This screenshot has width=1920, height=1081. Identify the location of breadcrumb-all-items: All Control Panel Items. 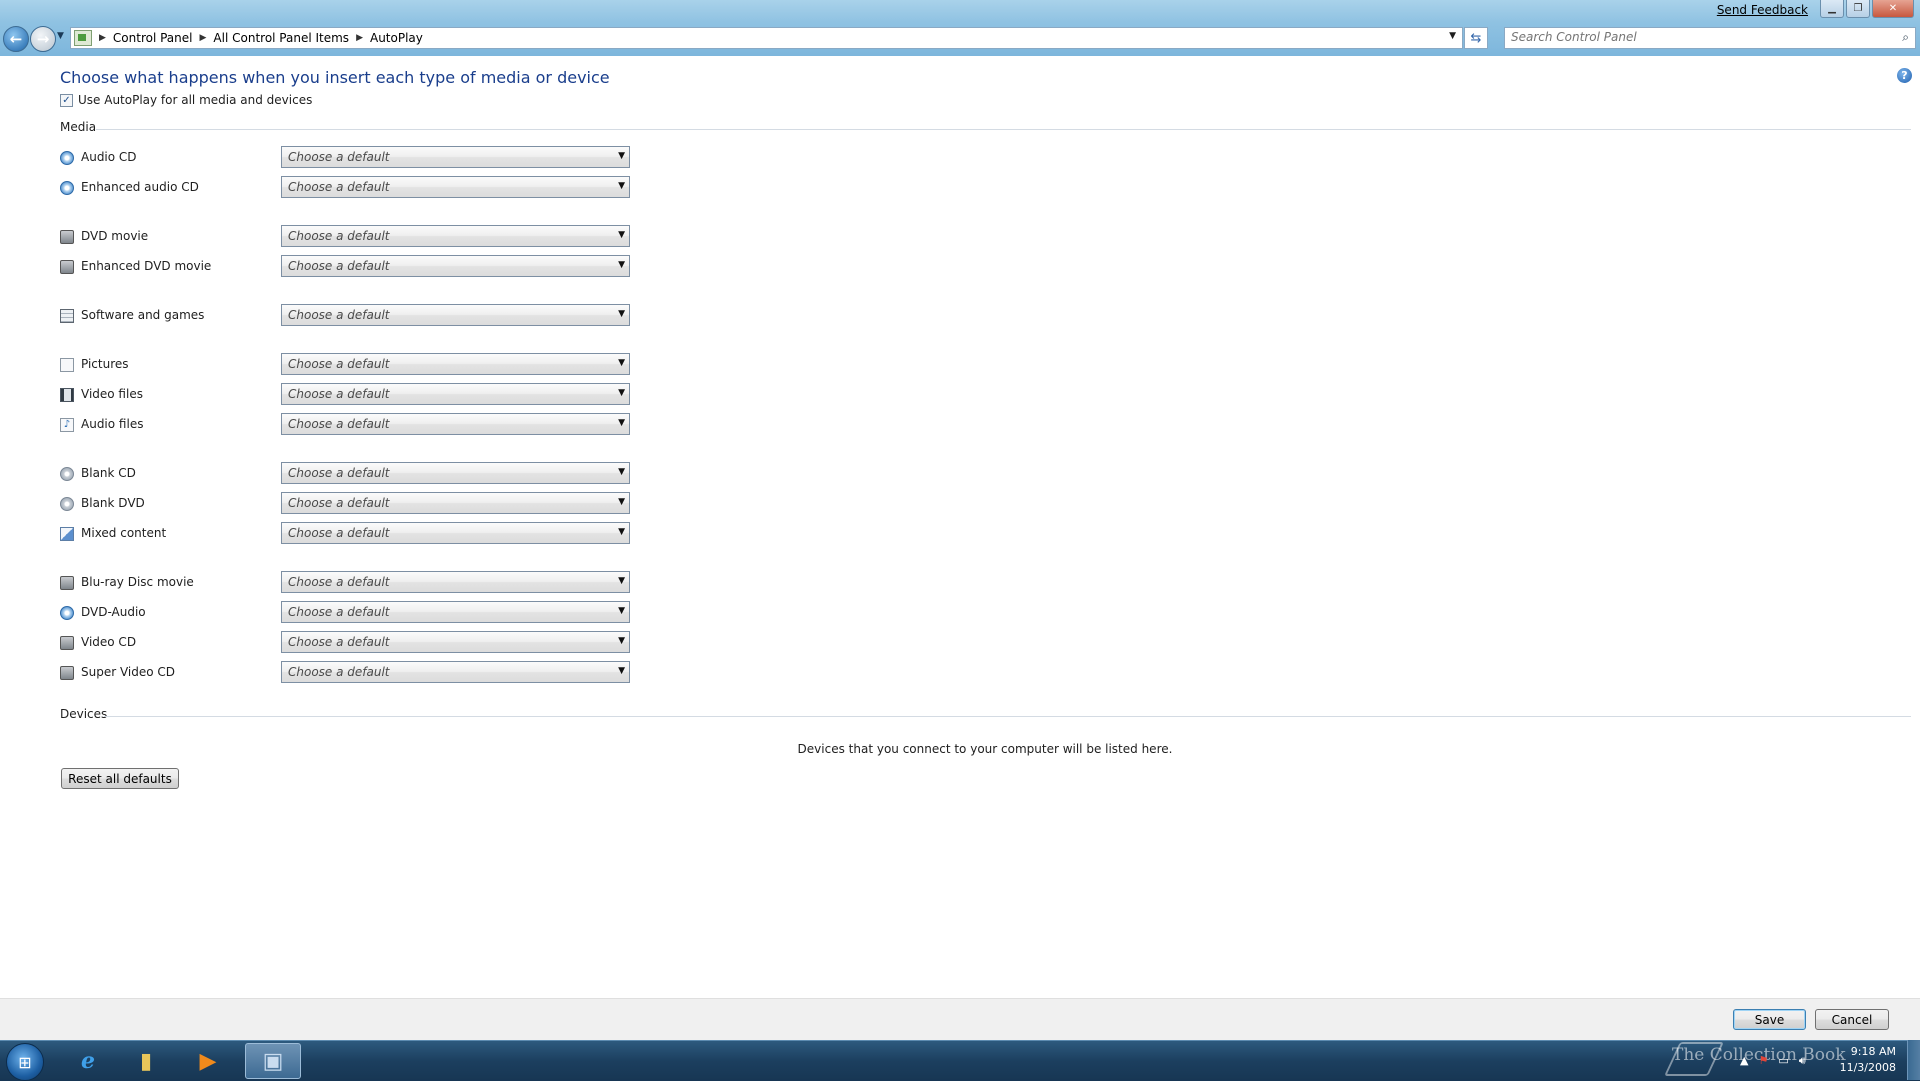
(281, 38).